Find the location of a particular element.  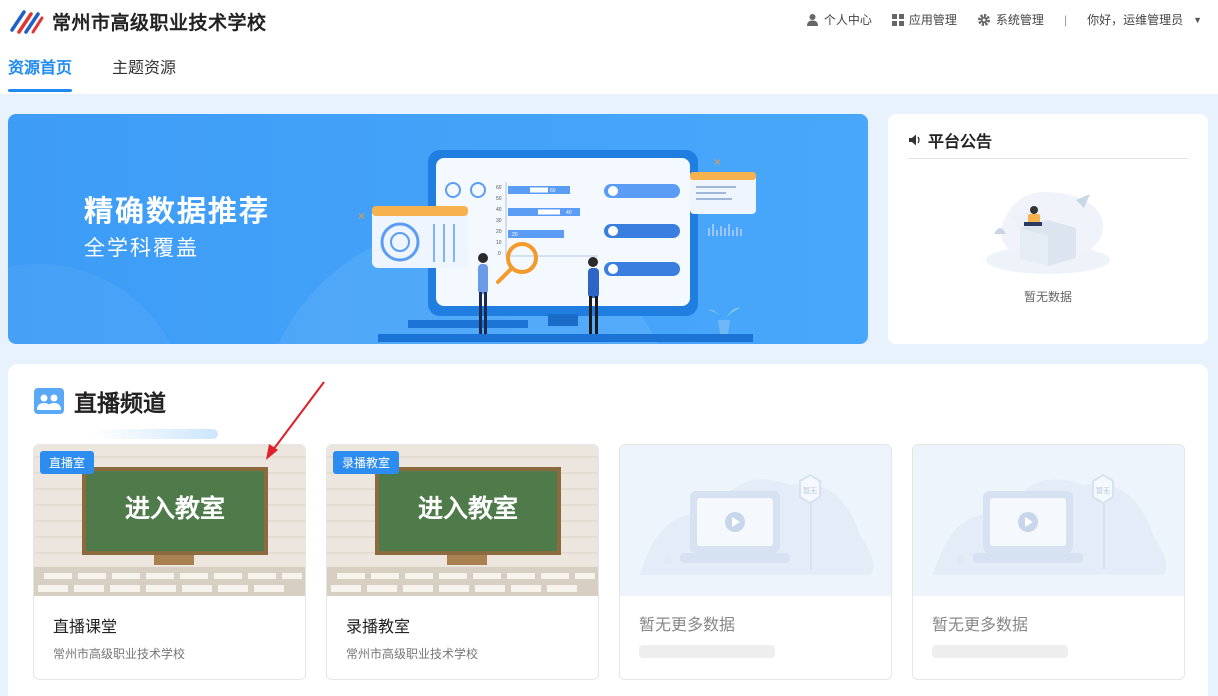

announcement-divider is located at coordinates (1048, 158).